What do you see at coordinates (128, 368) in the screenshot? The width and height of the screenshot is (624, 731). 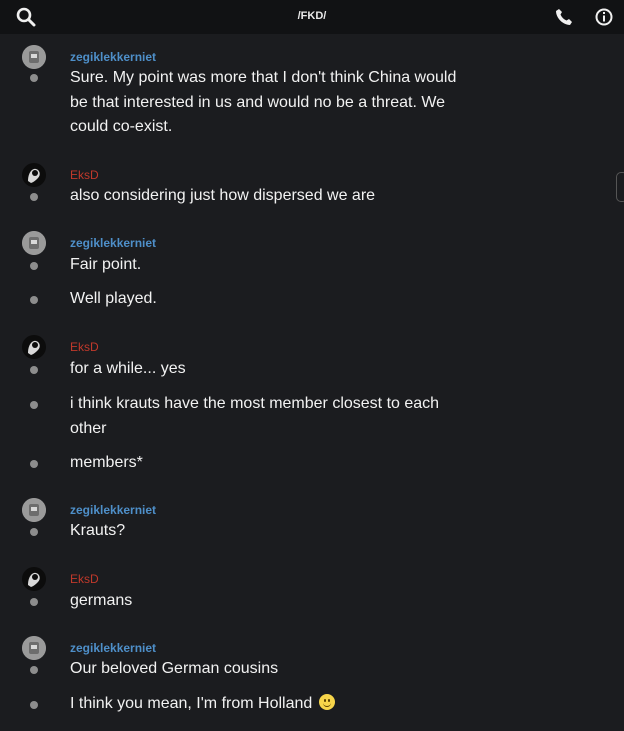 I see `message-text: for a while... yes` at bounding box center [128, 368].